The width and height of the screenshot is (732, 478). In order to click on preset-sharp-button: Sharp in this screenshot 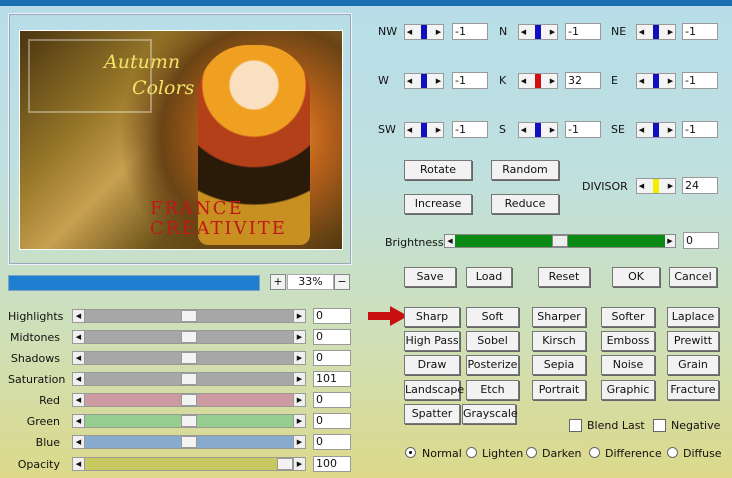, I will do `click(432, 317)`.